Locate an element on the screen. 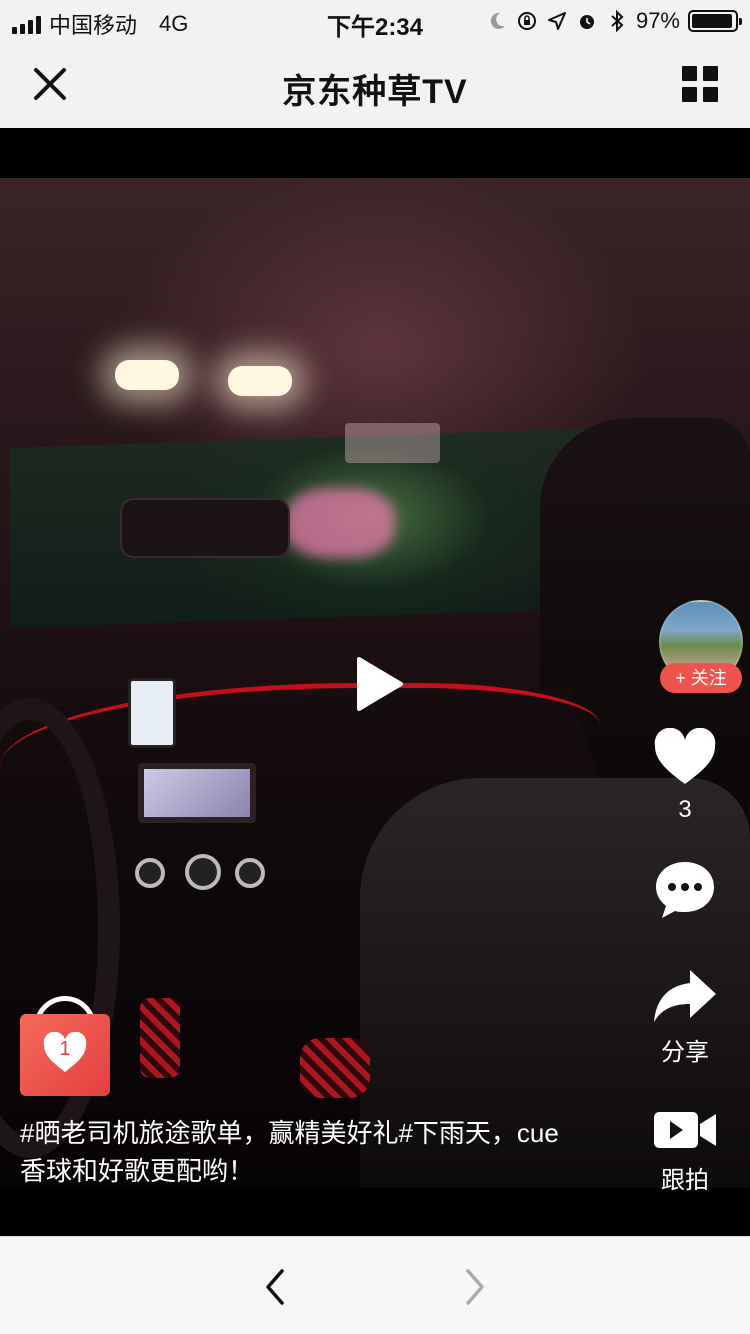  rotation-lock-icon is located at coordinates (527, 21).